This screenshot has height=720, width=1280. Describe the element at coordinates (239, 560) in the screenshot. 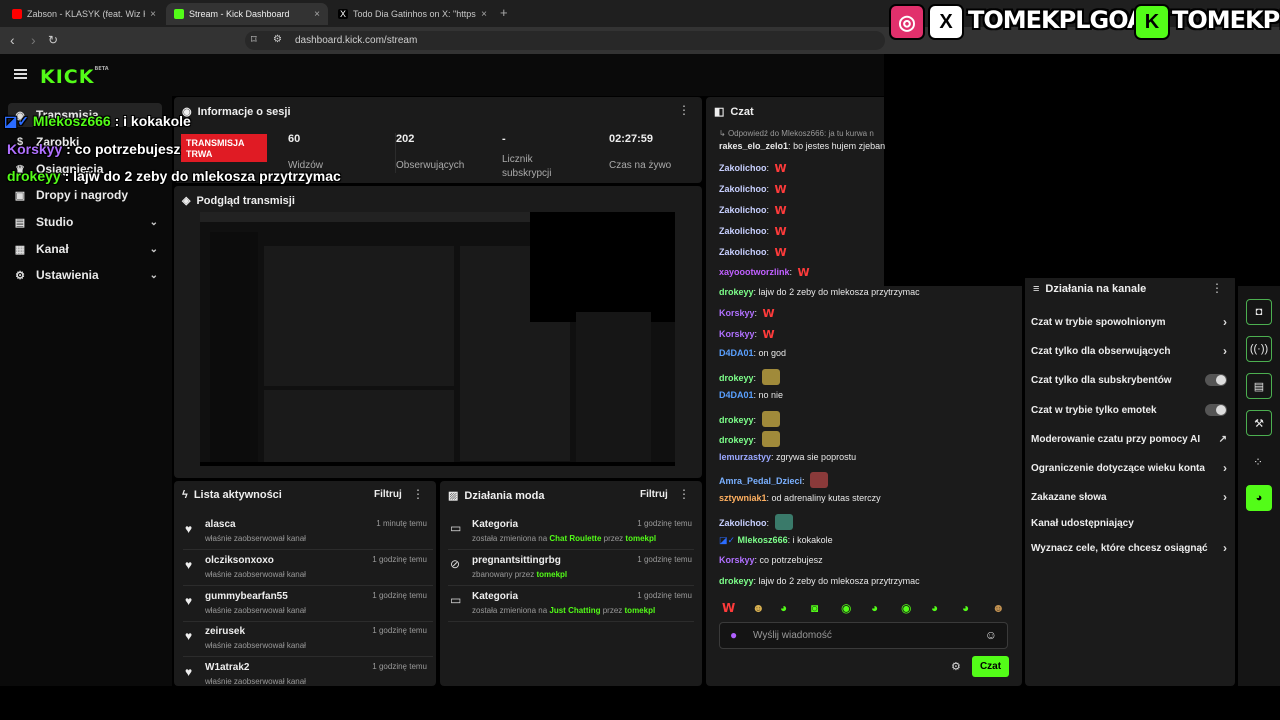

I see `activity-user: olcziksonxoxo` at that location.